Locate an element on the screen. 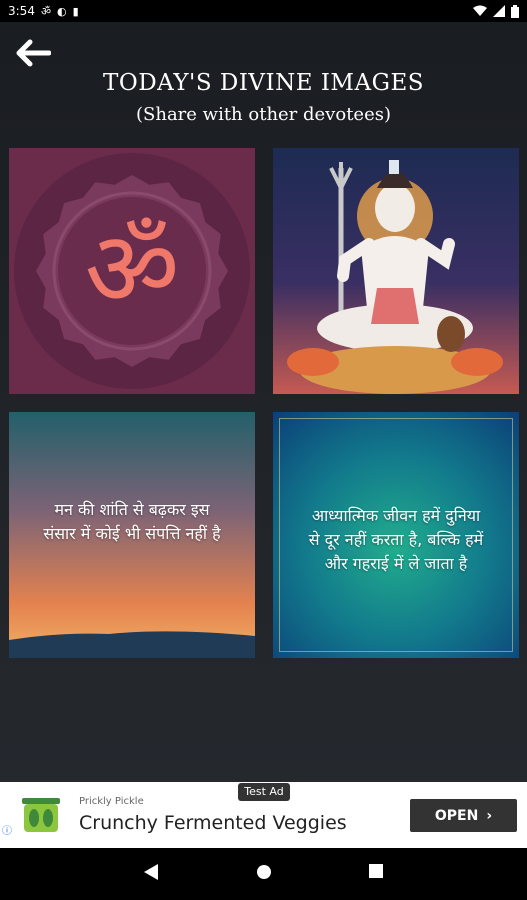  quote-line: संसार में कोई भी संपत्ति नहीं है is located at coordinates (132, 533).